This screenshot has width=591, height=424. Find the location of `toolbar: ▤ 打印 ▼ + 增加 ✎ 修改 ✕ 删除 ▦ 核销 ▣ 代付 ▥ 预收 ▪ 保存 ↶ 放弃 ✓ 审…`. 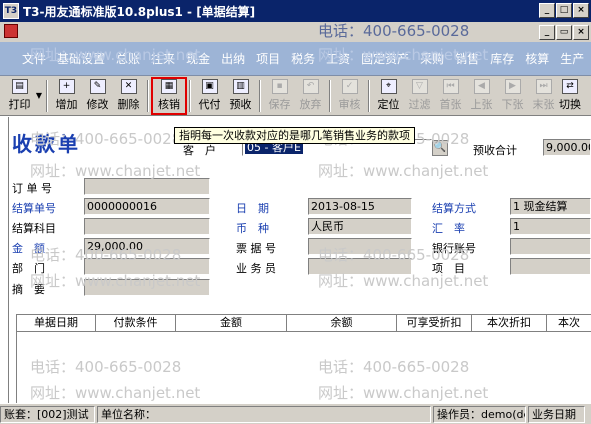

toolbar: ▤ 打印 ▼ + 增加 ✎ 修改 ✕ 删除 ▦ 核销 ▣ 代付 ▥ 预收 ▪ 保存 ↶ 放弃 ✓ 审… is located at coordinates (295, 96).